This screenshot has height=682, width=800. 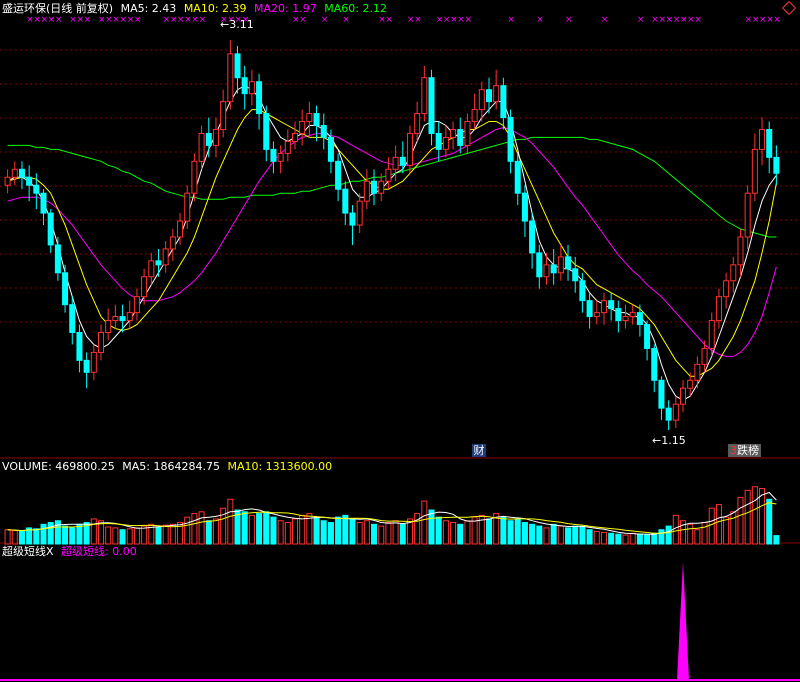 I want to click on rank-badge: 3跌榜, so click(x=744, y=450).